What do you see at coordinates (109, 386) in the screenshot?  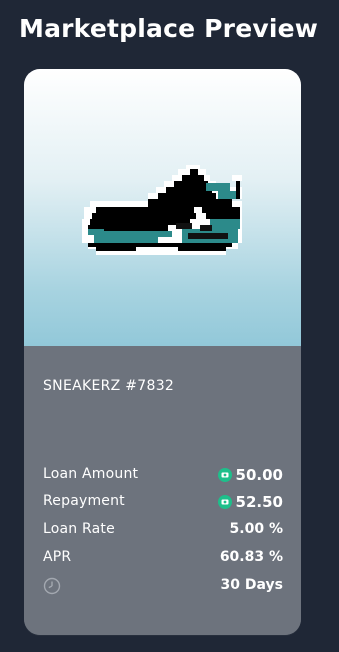 I see `nft-name: SNEAKERZ #7832` at bounding box center [109, 386].